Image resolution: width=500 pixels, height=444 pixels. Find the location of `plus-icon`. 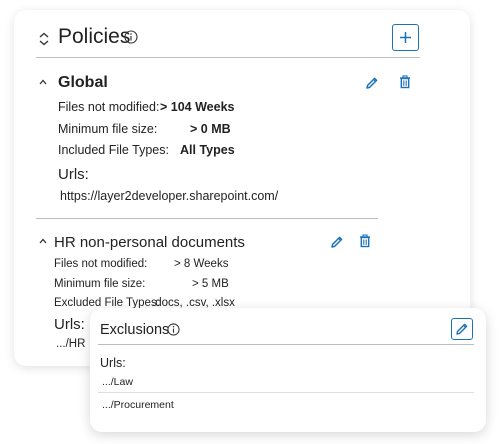

plus-icon is located at coordinates (405, 37).